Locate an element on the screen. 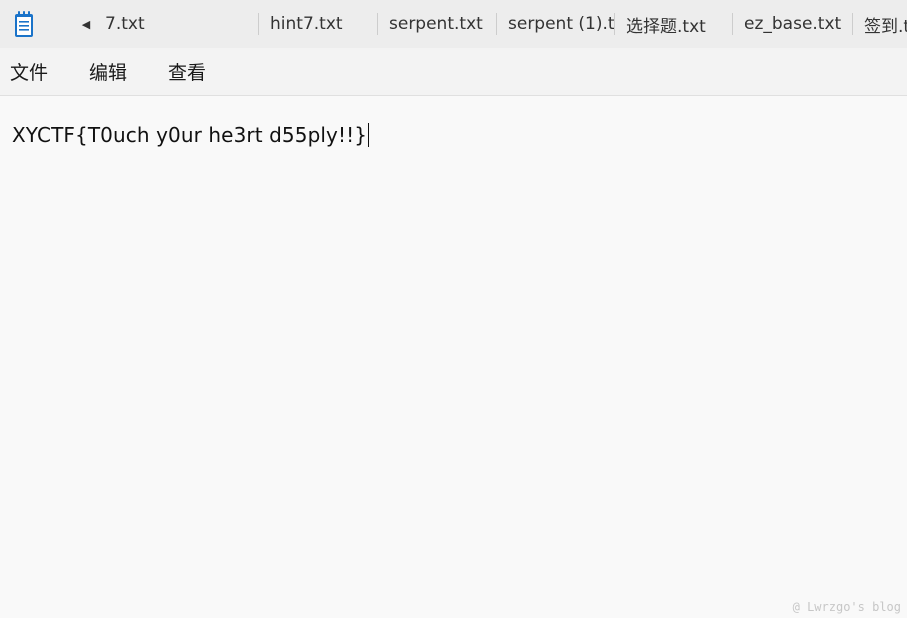  text-caret is located at coordinates (369, 135).